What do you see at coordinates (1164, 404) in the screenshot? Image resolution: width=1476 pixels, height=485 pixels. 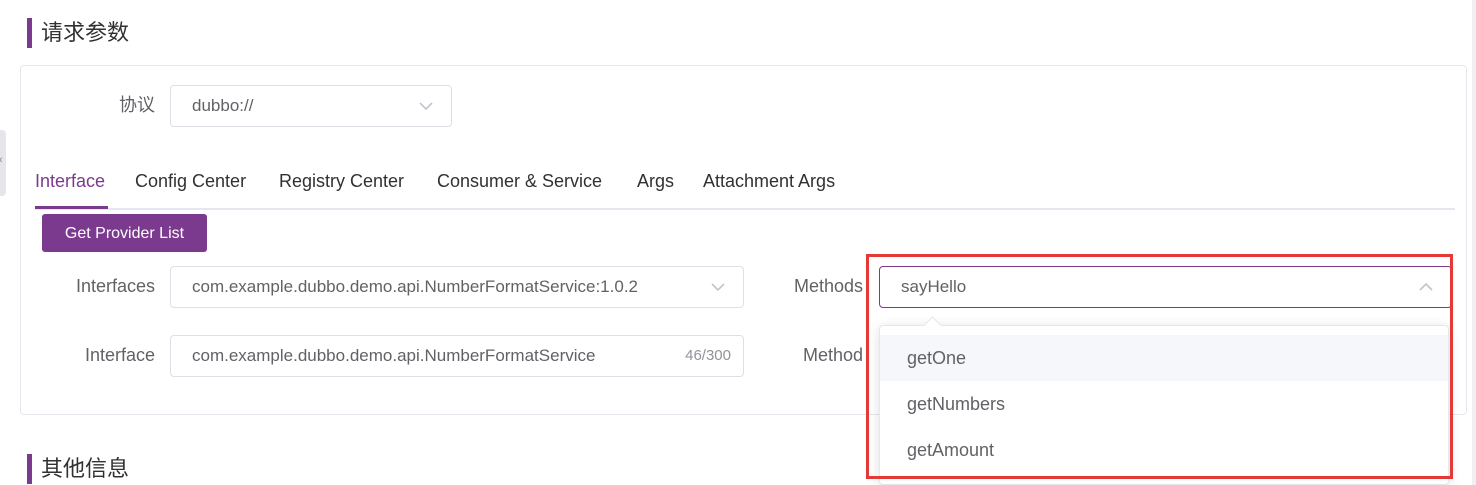 I see `method-option-getnumbers: getNumbers` at bounding box center [1164, 404].